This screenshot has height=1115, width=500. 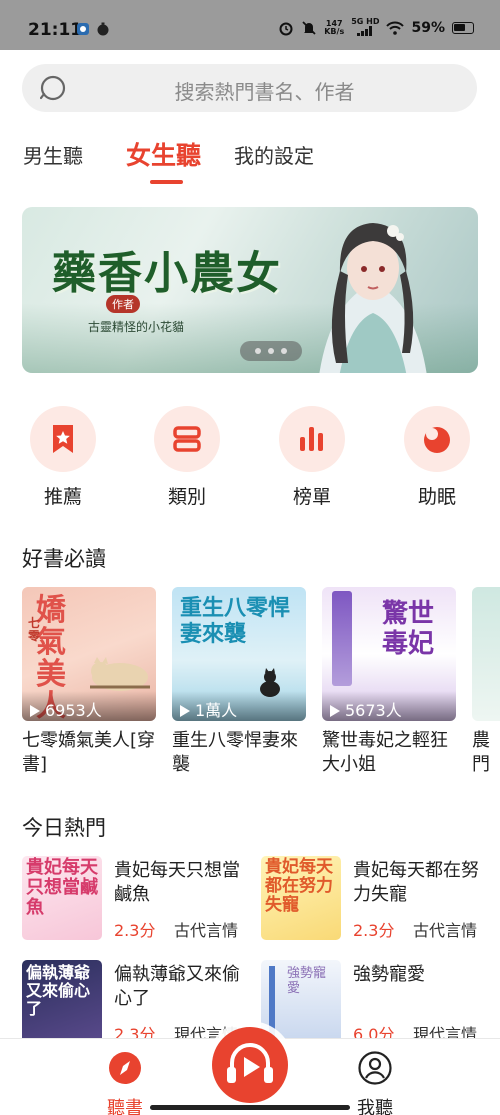 I want to click on category-label: 類別, so click(x=186, y=497).